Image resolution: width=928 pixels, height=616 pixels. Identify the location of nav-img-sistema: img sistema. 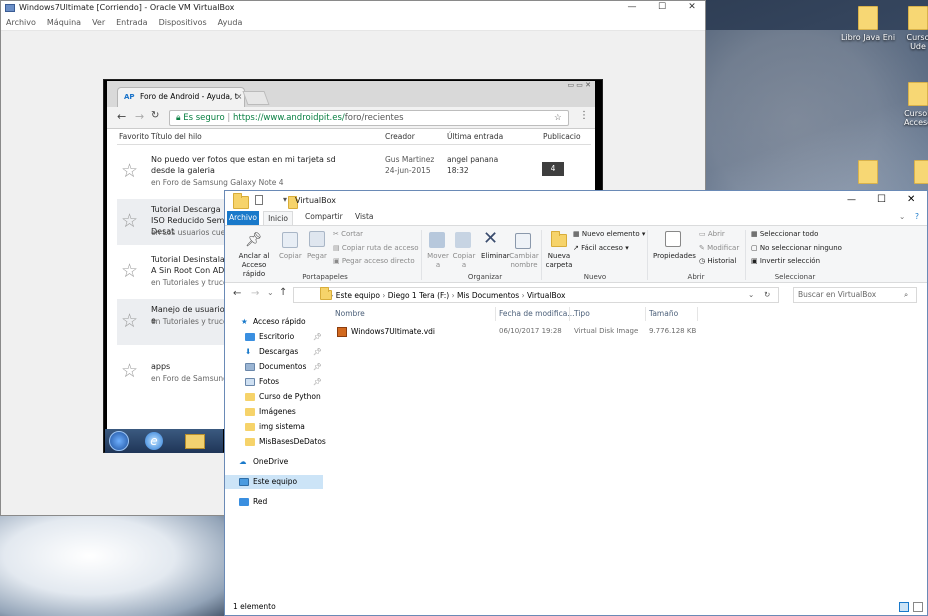
(274, 427).